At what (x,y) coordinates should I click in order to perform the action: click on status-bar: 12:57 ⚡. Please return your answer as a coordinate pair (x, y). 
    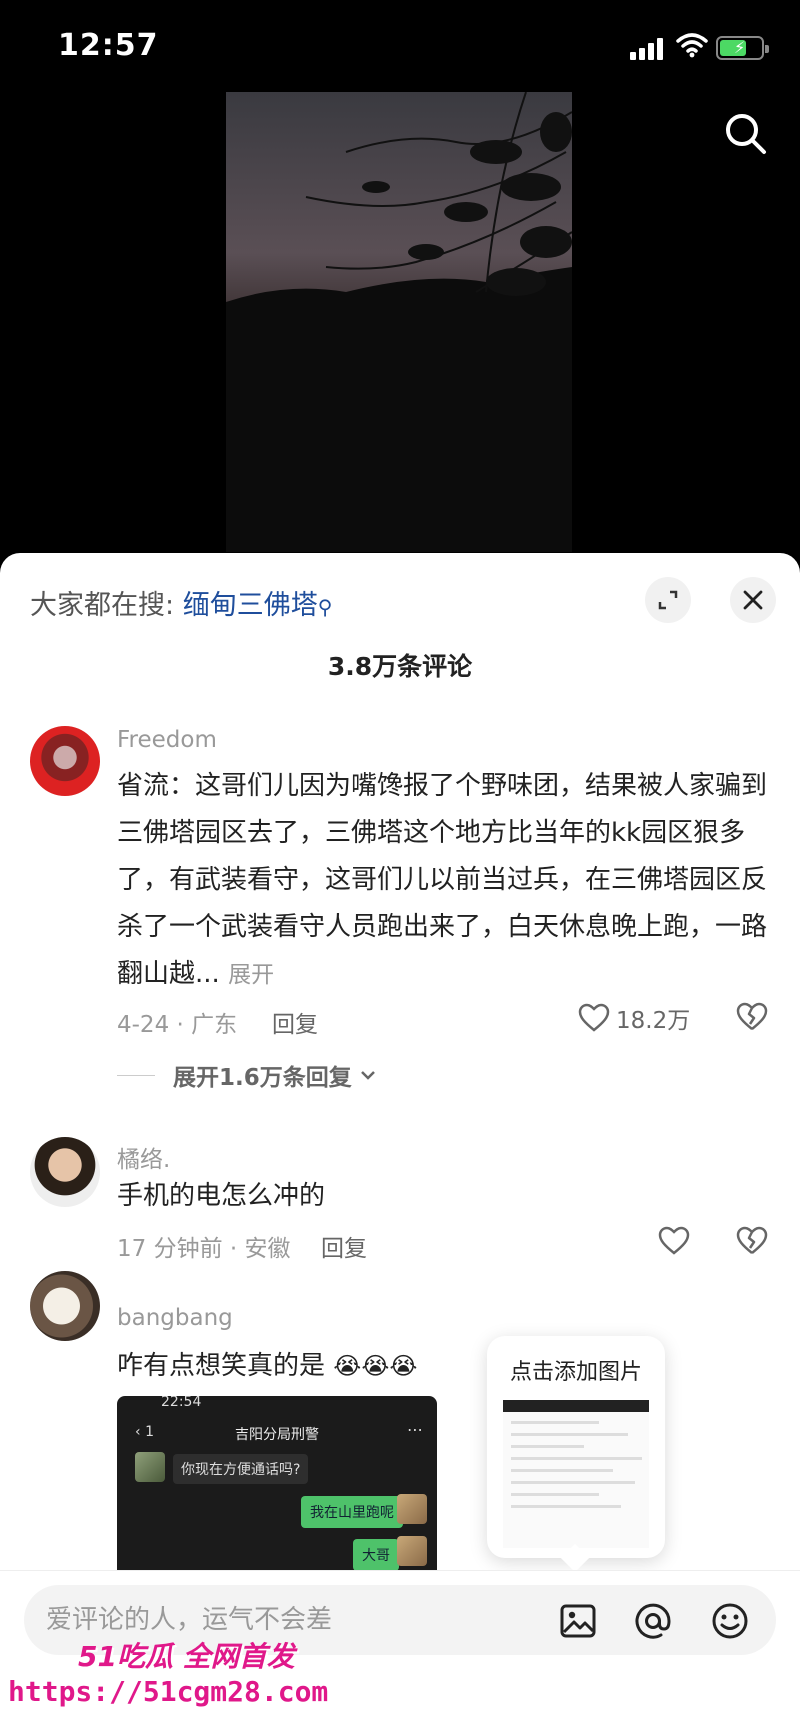
    Looking at the image, I should click on (400, 45).